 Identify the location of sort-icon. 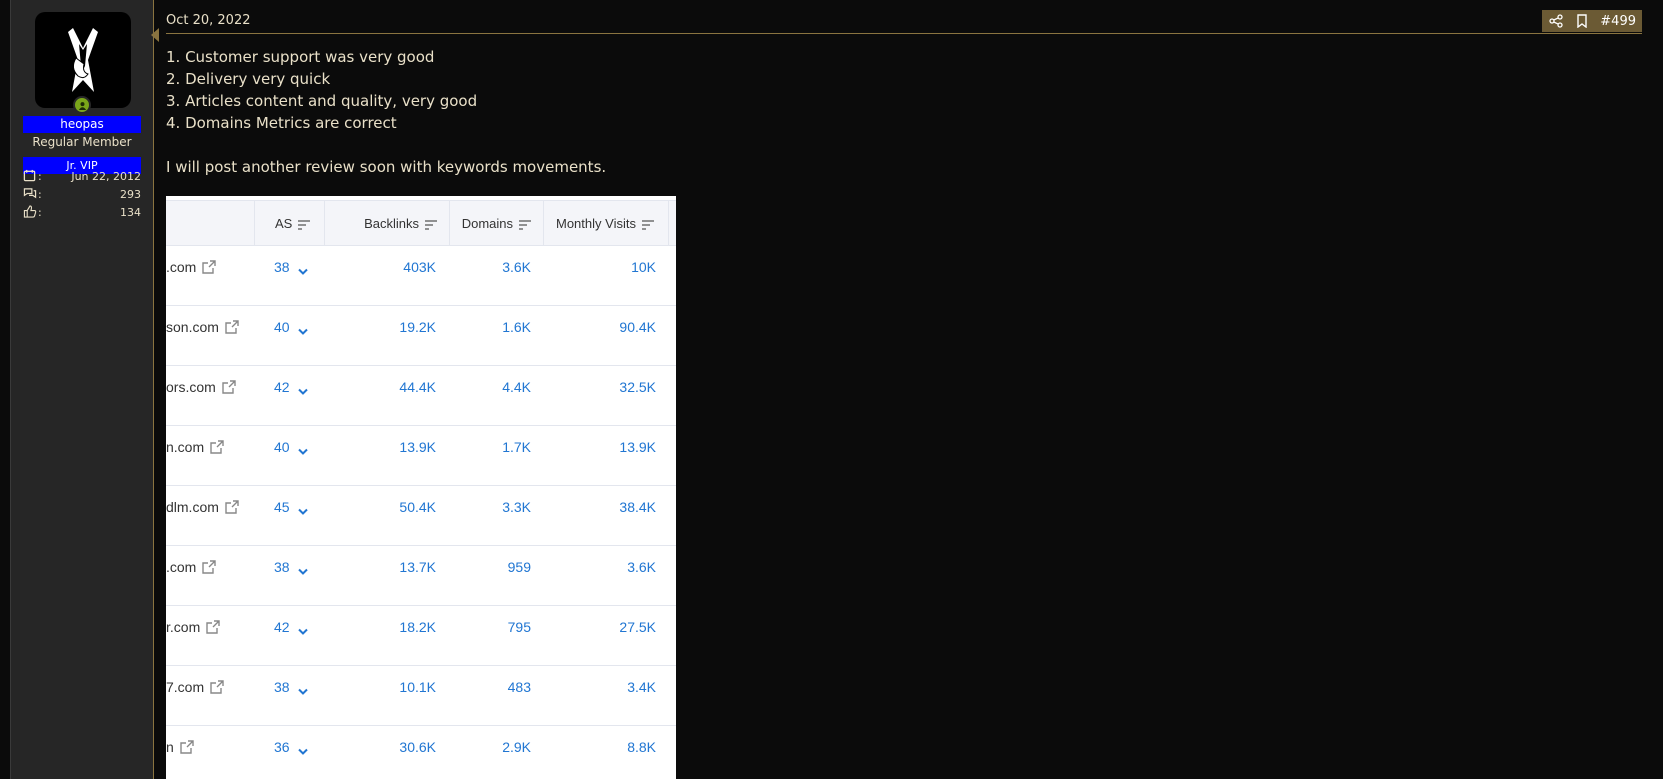
(431, 224).